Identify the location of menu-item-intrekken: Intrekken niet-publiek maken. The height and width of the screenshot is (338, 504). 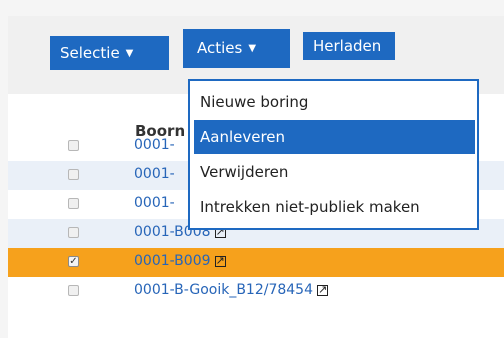
(334, 207).